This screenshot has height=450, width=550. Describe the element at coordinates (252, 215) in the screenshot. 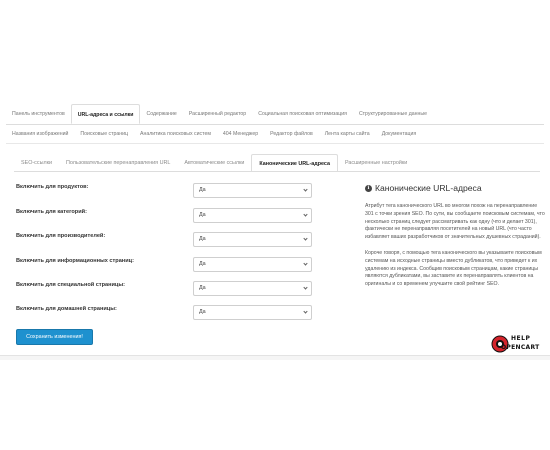

I see `select-categories: Да` at that location.